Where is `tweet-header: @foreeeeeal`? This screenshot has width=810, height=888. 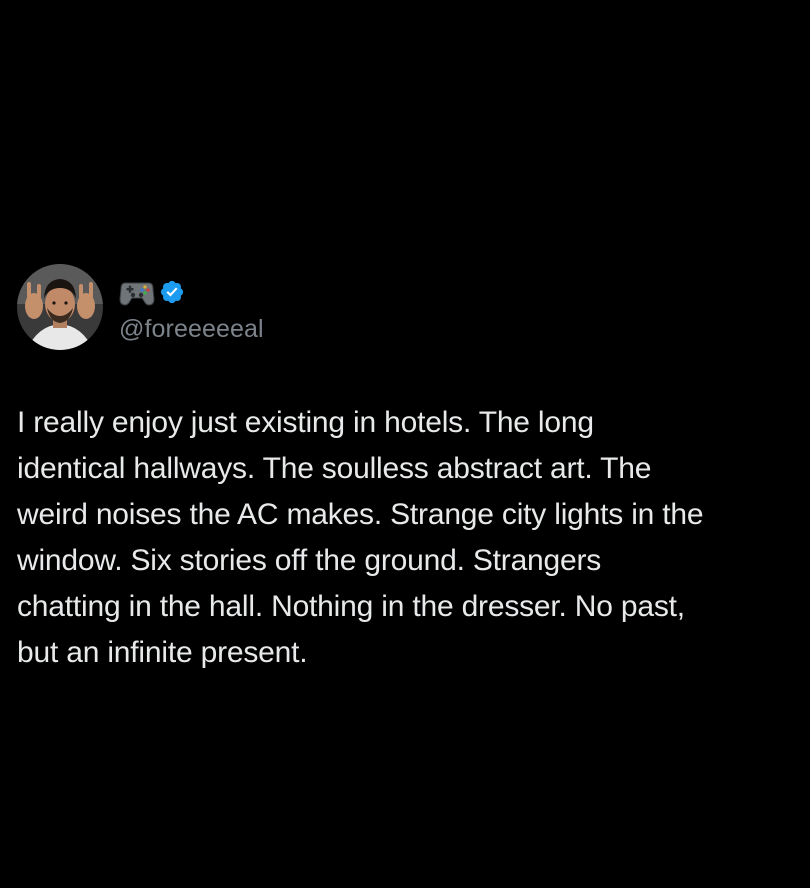 tweet-header: @foreeeeeal is located at coordinates (140, 307).